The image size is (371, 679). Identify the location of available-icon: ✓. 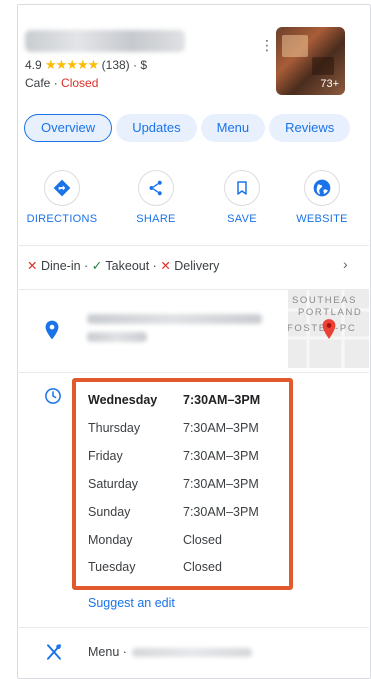
(97, 266).